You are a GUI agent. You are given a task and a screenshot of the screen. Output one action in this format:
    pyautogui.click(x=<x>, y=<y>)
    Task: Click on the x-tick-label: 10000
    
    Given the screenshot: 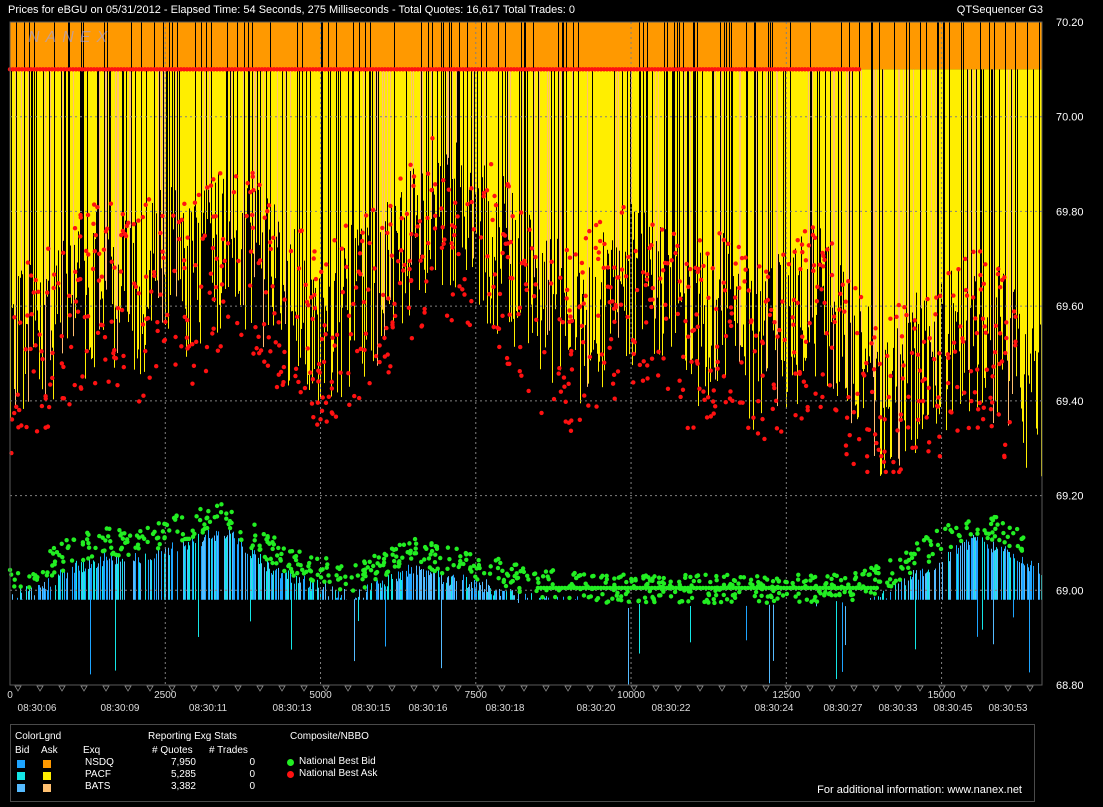 What is the action you would take?
    pyautogui.click(x=631, y=695)
    